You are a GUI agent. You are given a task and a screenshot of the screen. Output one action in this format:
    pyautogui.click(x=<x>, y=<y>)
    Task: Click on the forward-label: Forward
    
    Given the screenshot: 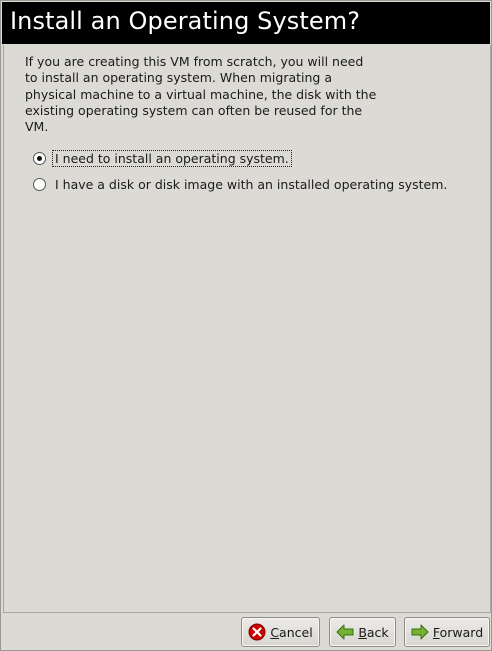 What is the action you would take?
    pyautogui.click(x=458, y=632)
    